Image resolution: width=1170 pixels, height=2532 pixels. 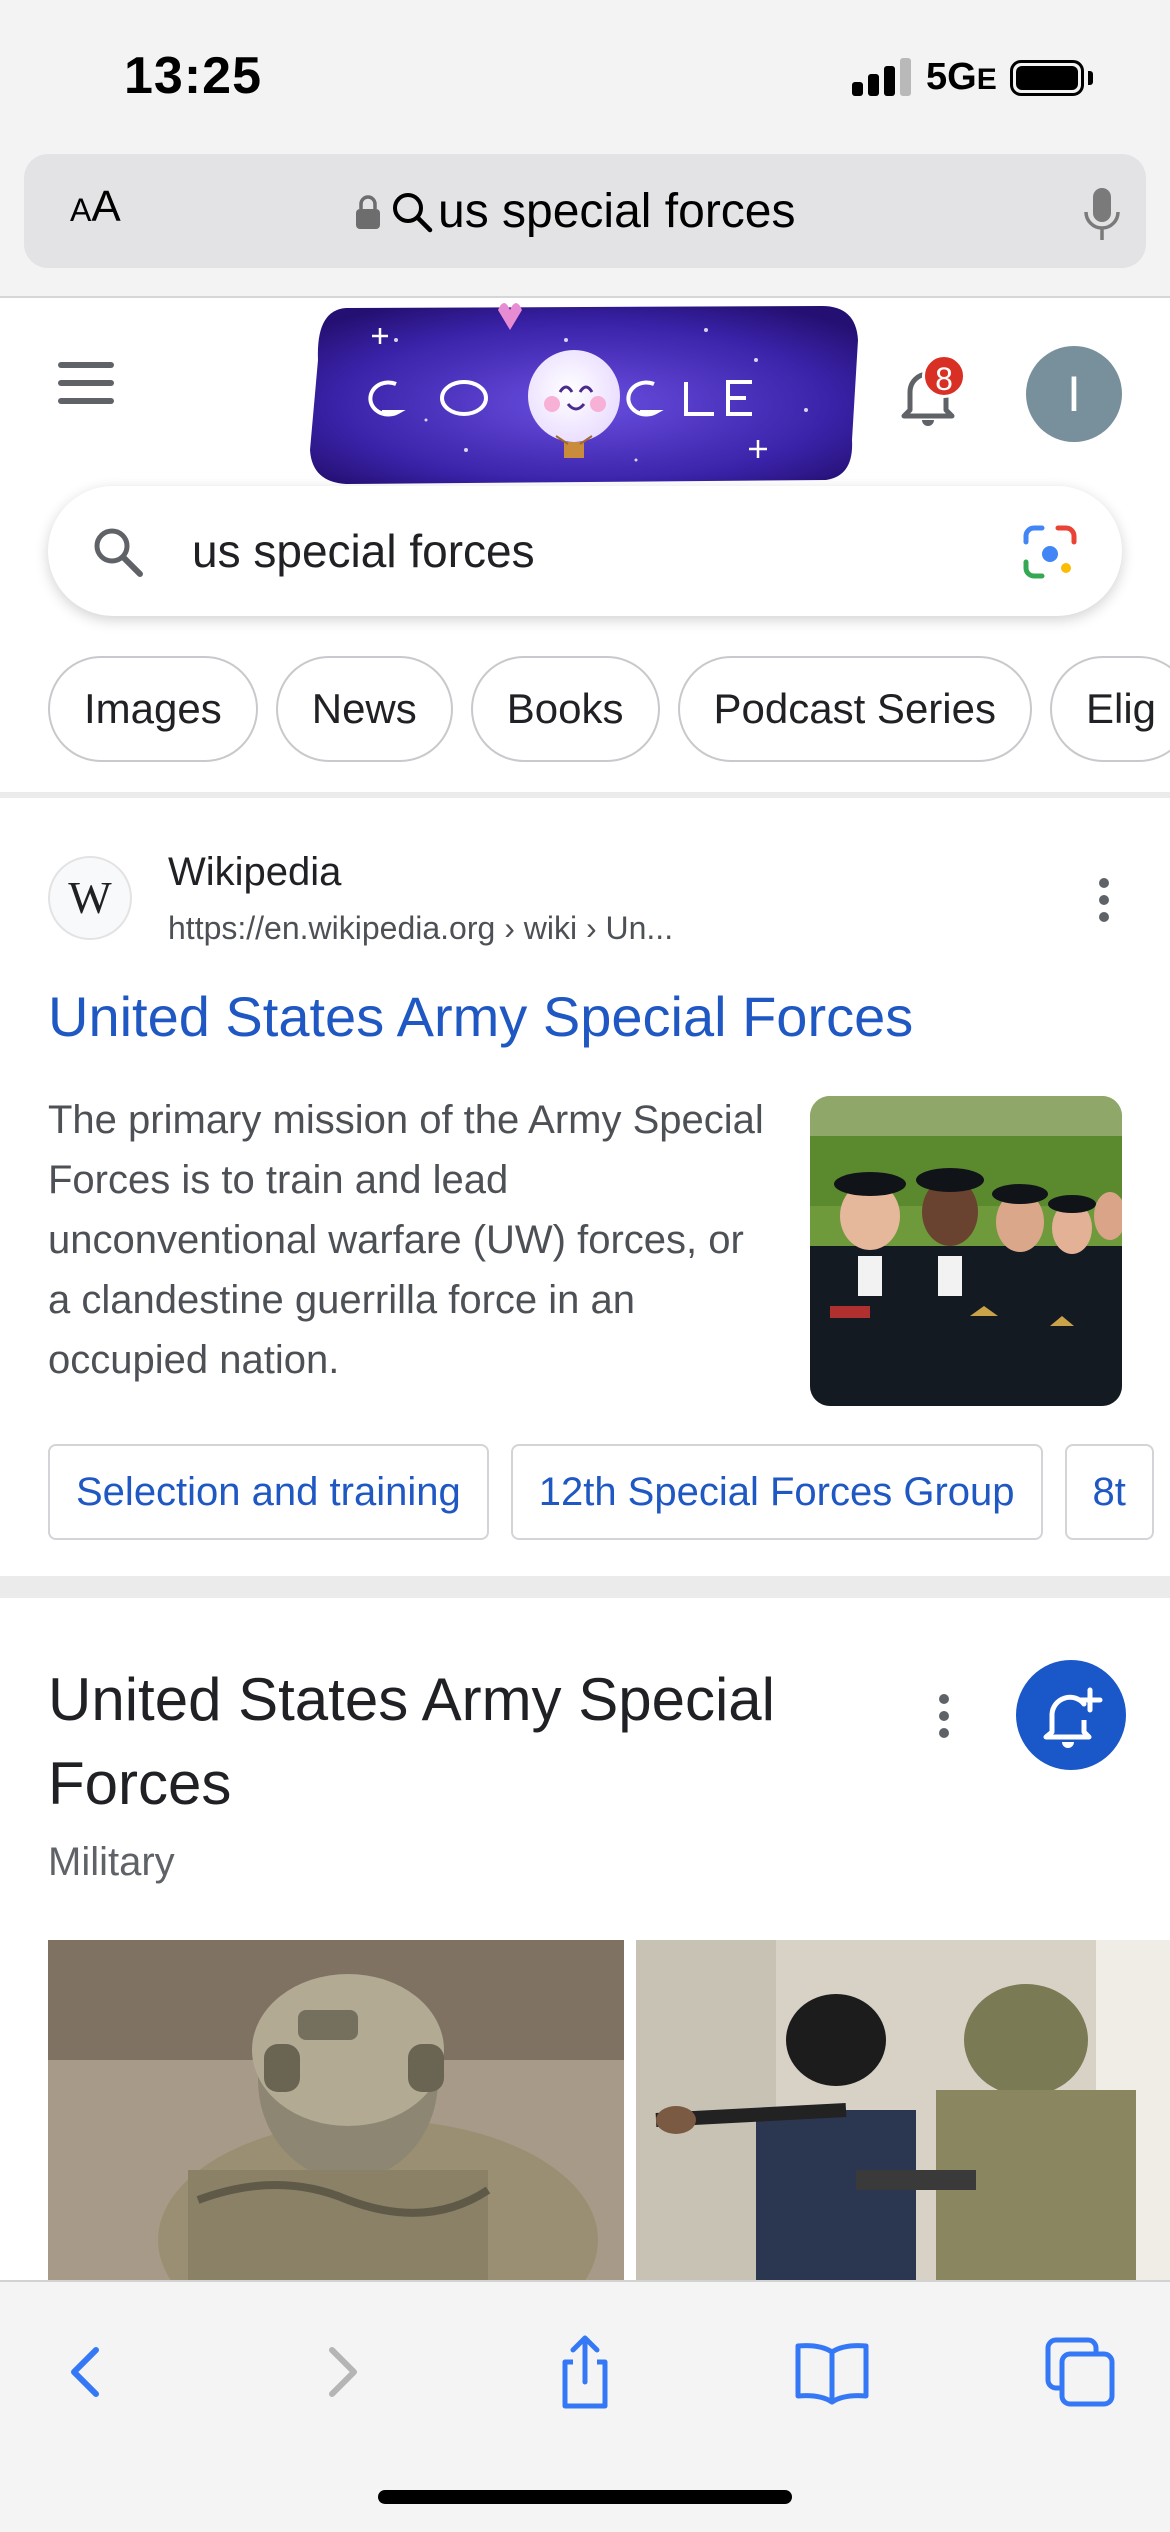 I want to click on hamburger-menu-icon, so click(x=88, y=384).